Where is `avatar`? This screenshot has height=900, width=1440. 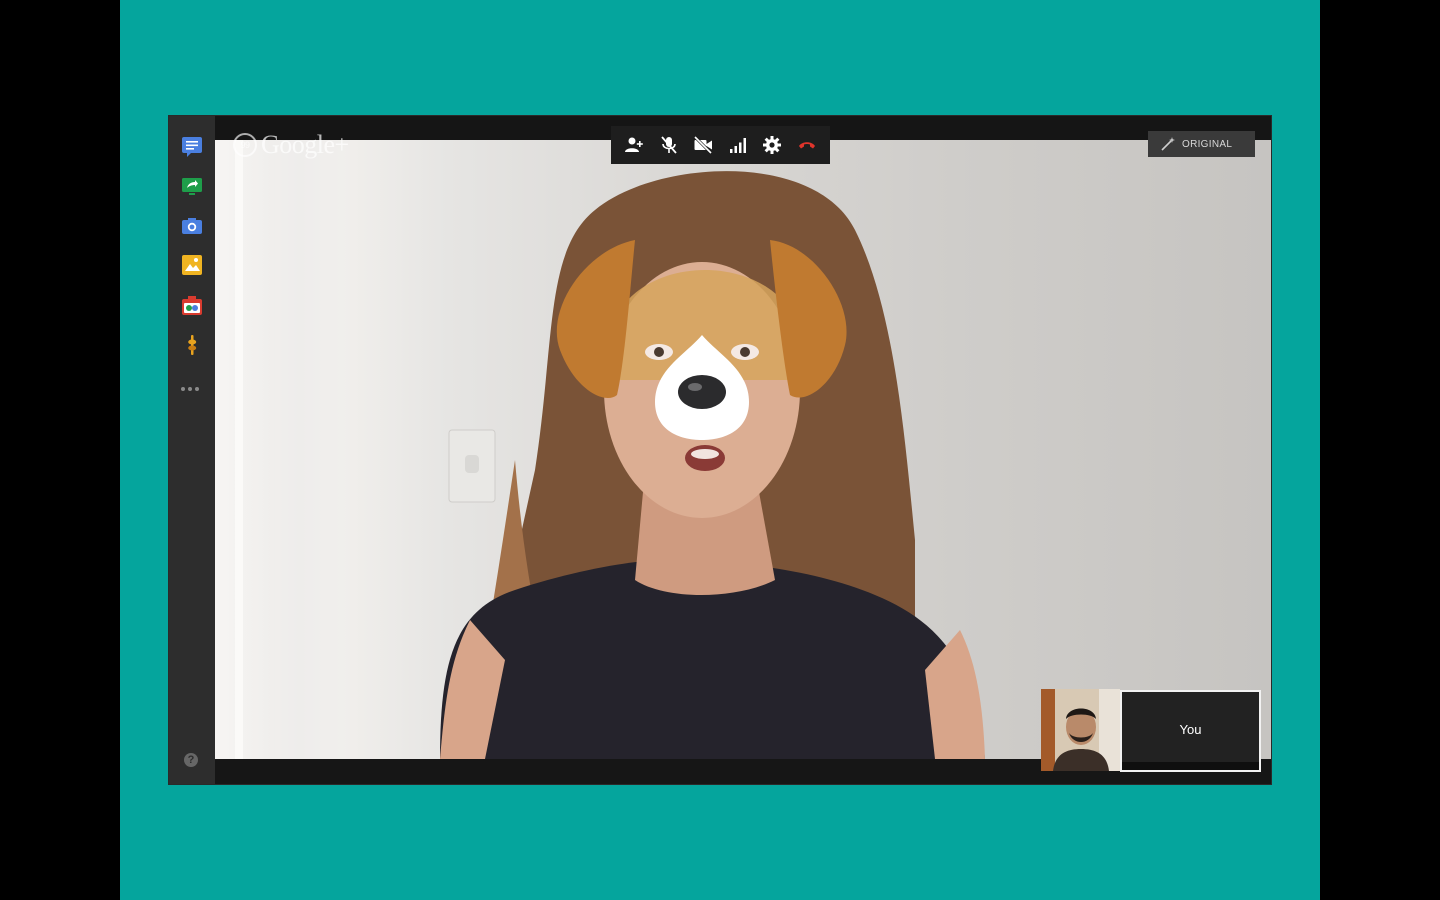 avatar is located at coordinates (1080, 730).